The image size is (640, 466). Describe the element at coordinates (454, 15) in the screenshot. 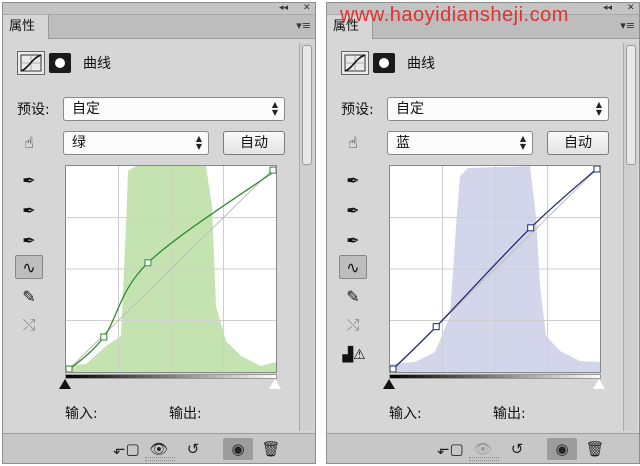

I see `watermark: www.haoyidiansheji.com` at that location.